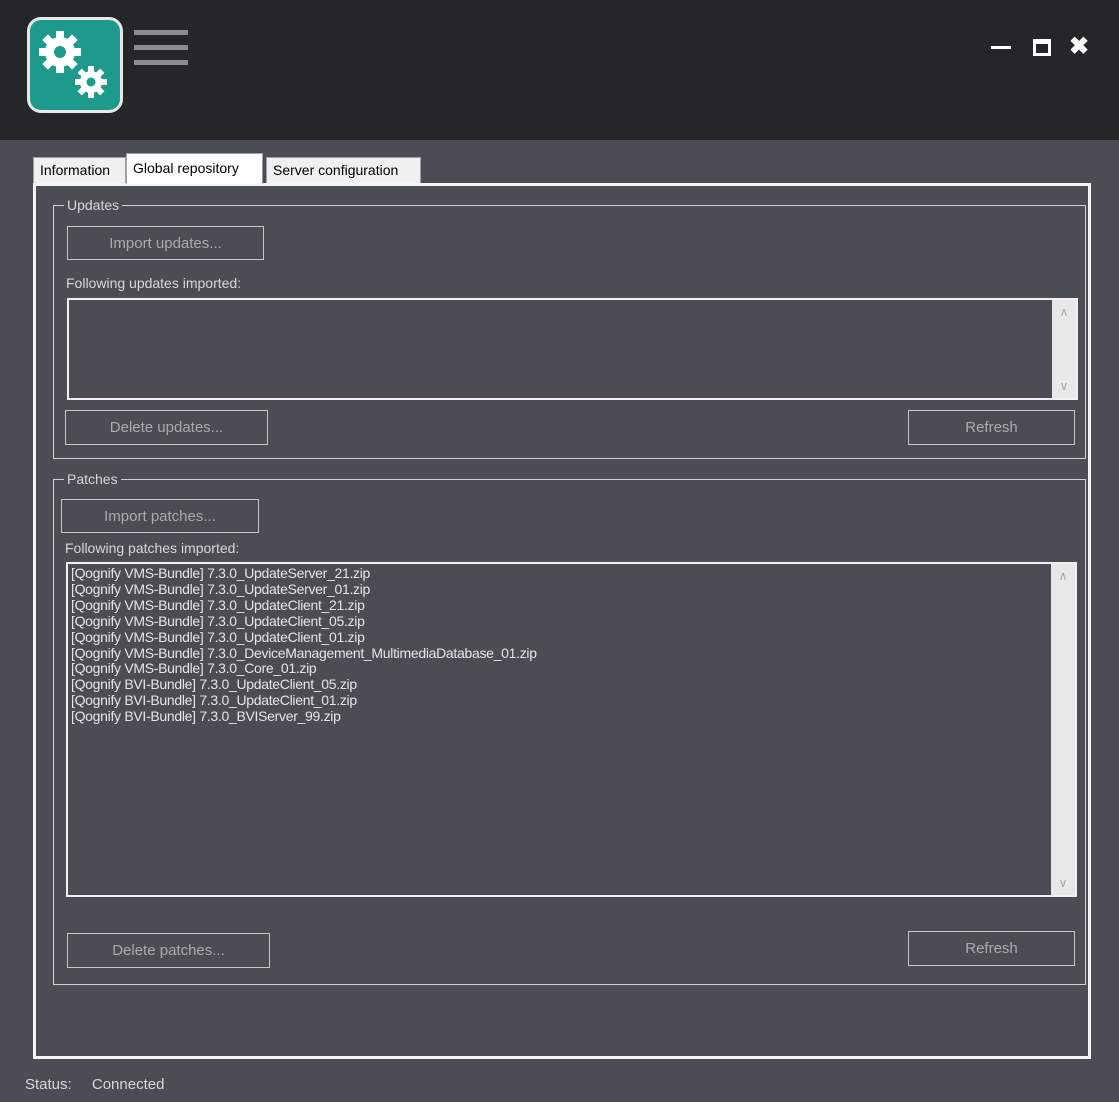 The height and width of the screenshot is (1102, 1119). Describe the element at coordinates (128, 1084) in the screenshot. I see `status-value: Connected` at that location.